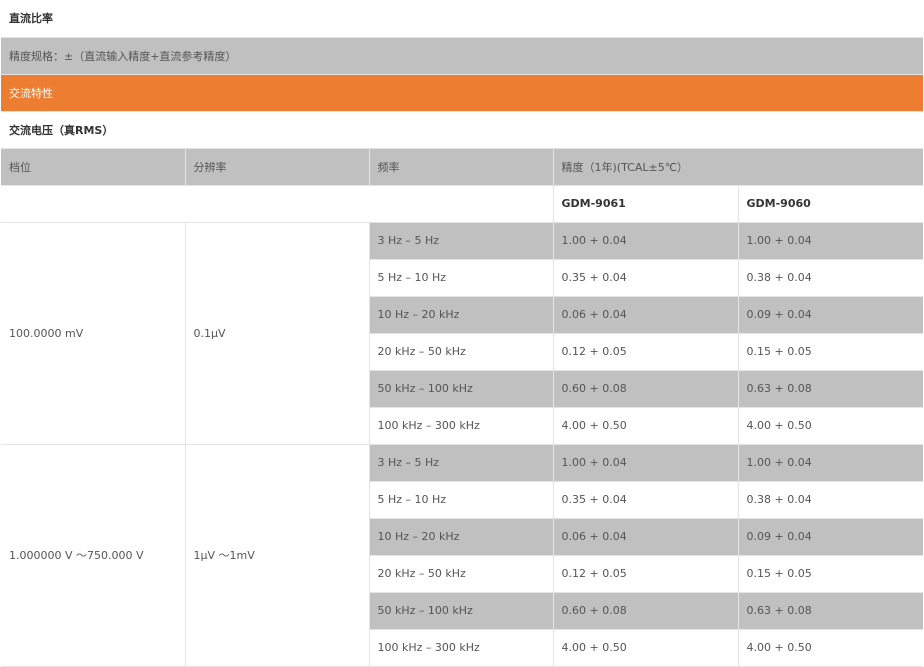 This screenshot has height=667, width=924. I want to click on model-header-row: GDM-9061 GDM-9060, so click(462, 204).